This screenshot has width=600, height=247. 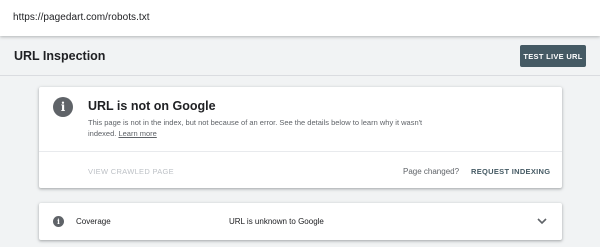 What do you see at coordinates (137, 133) in the screenshot?
I see `learn-more-link: Learn more` at bounding box center [137, 133].